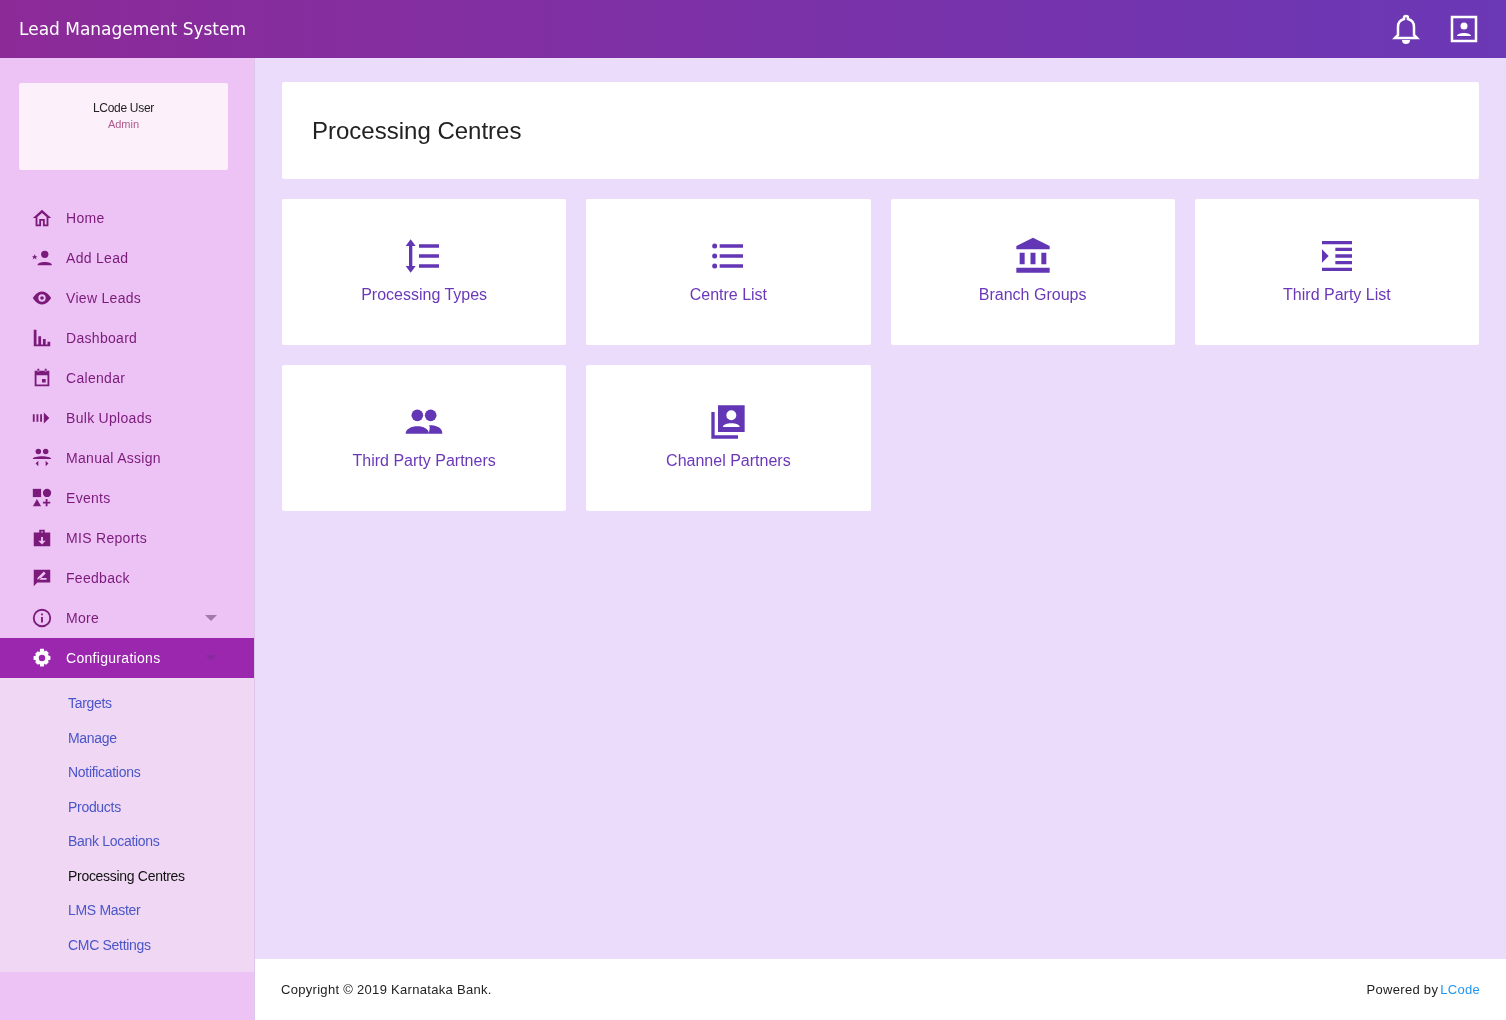  What do you see at coordinates (127, 658) in the screenshot?
I see `nav-item: Configurations` at bounding box center [127, 658].